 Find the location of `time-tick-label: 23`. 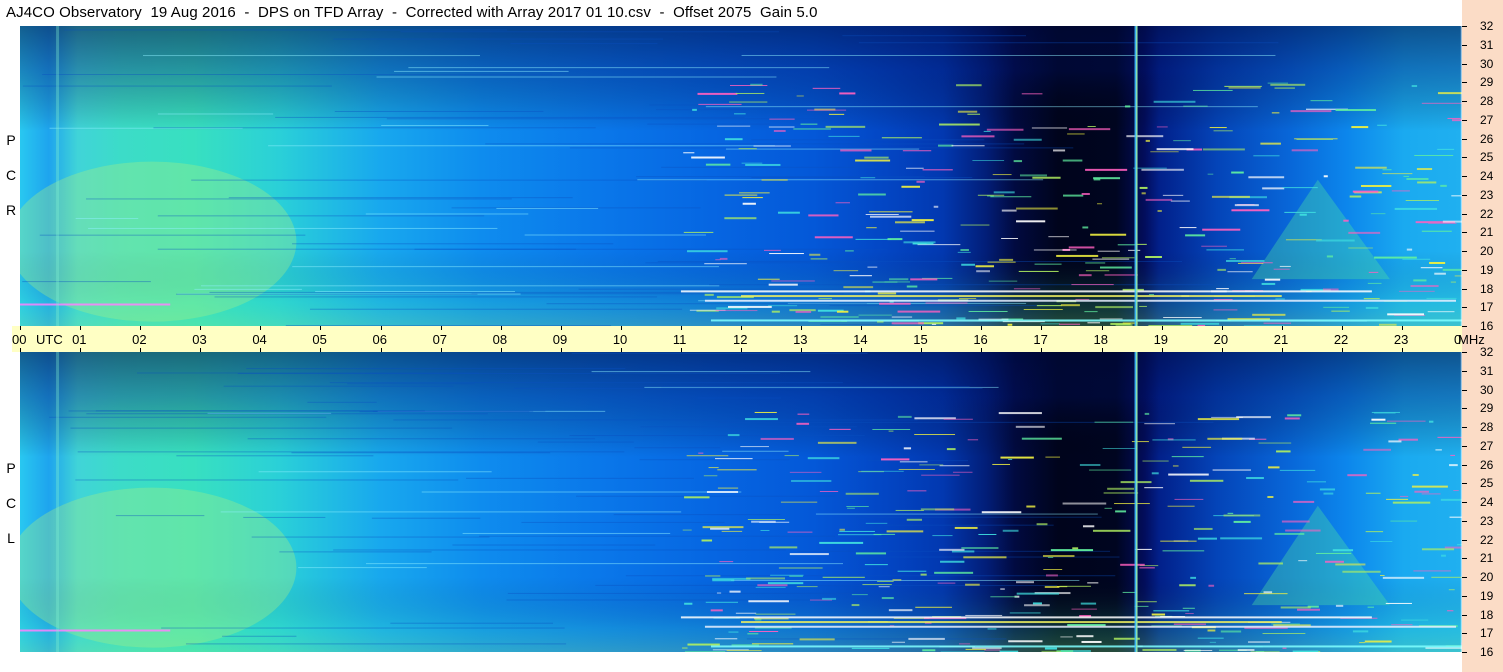

time-tick-label: 23 is located at coordinates (1401, 339).